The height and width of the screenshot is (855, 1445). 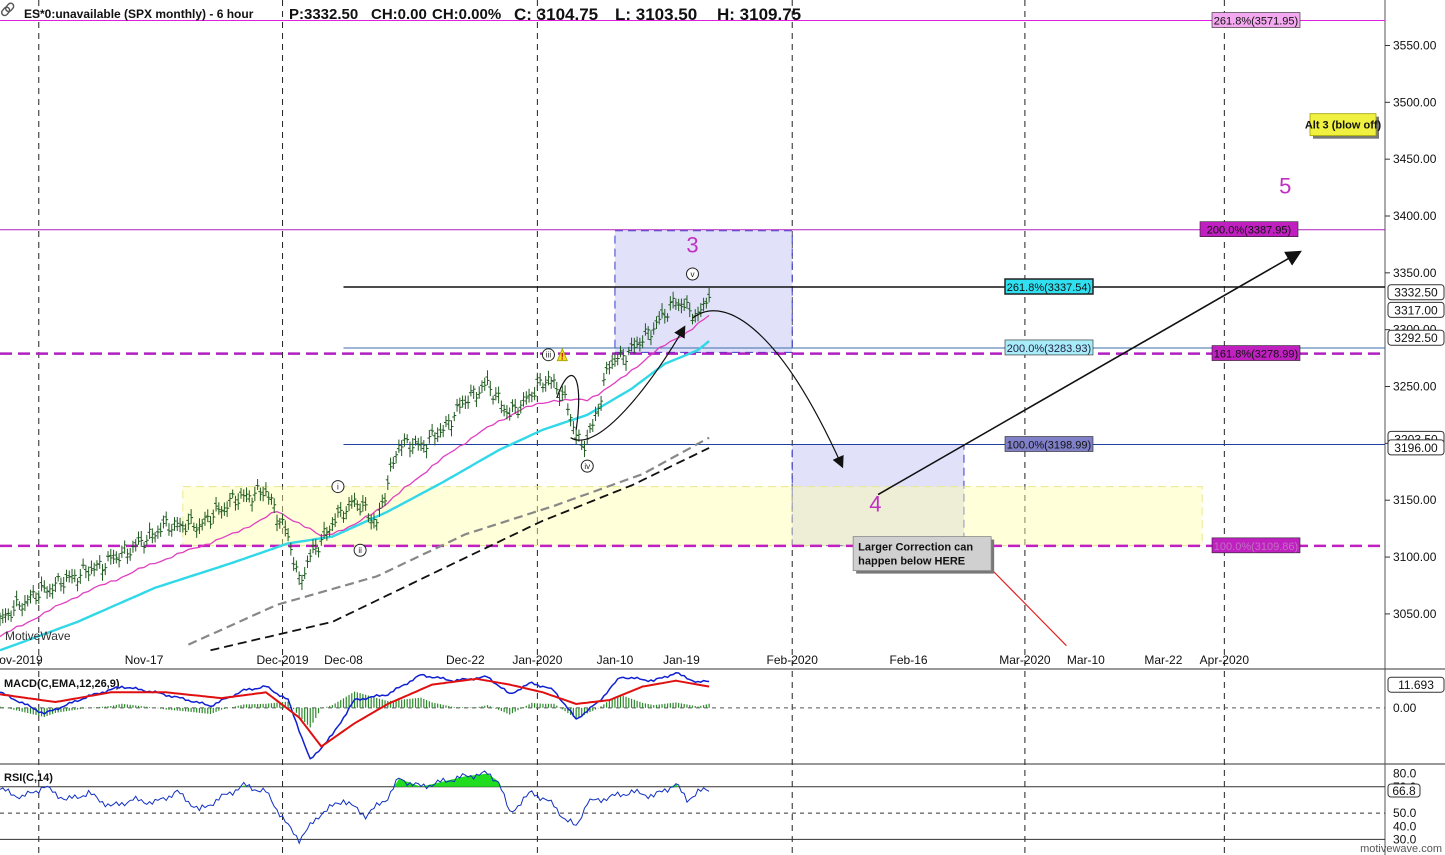 What do you see at coordinates (793, 660) in the screenshot?
I see `time-tick-label: Feb-2020` at bounding box center [793, 660].